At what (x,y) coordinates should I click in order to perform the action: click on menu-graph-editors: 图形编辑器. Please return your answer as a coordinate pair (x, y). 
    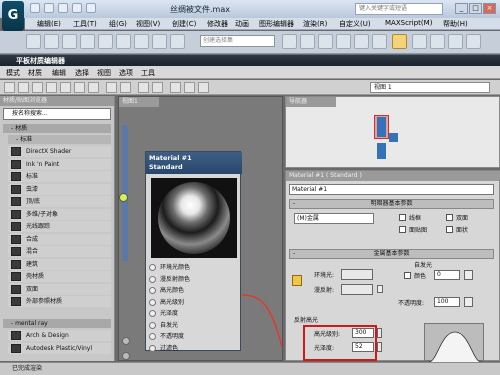
    Looking at the image, I should click on (276, 24).